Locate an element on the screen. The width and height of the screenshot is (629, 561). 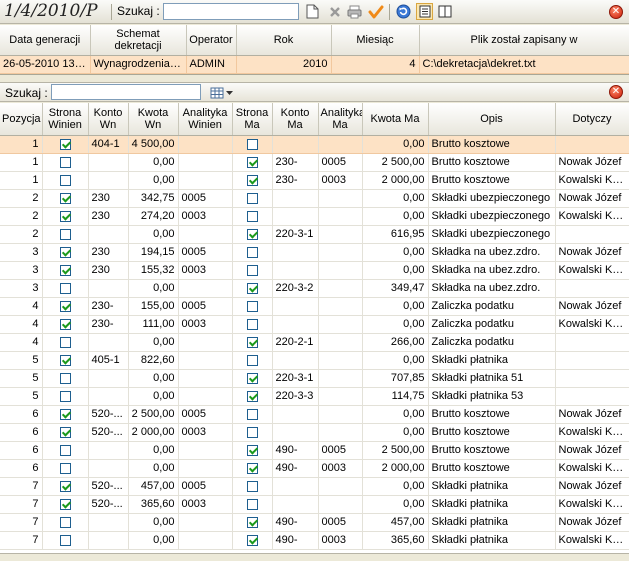
column-header: Strona Winien is located at coordinates (65, 119).